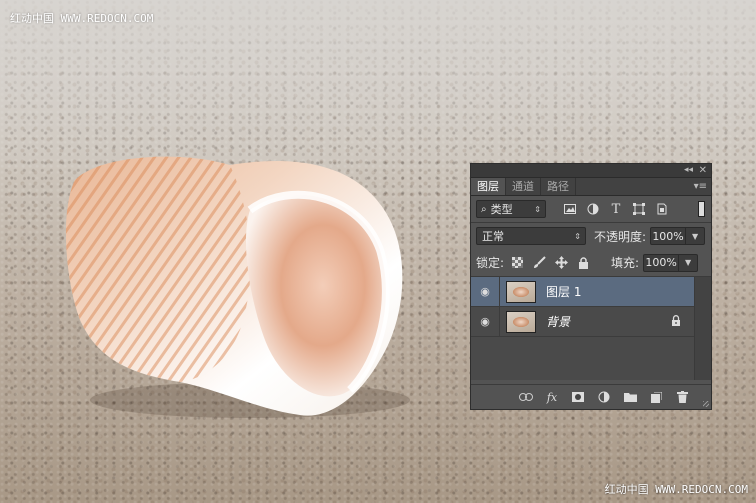 The height and width of the screenshot is (503, 756). I want to click on layer-name: 背景, so click(558, 321).